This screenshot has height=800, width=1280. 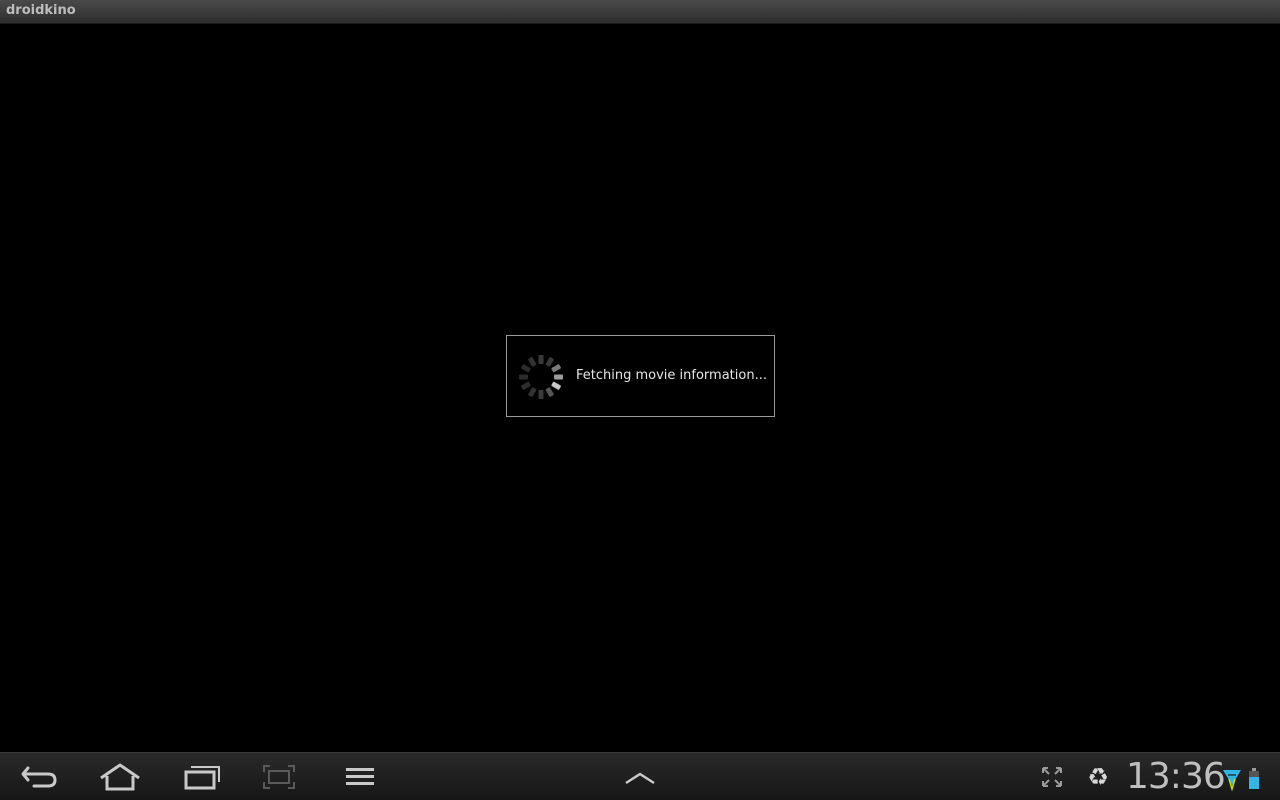 I want to click on screenshot-icon, so click(x=279, y=777).